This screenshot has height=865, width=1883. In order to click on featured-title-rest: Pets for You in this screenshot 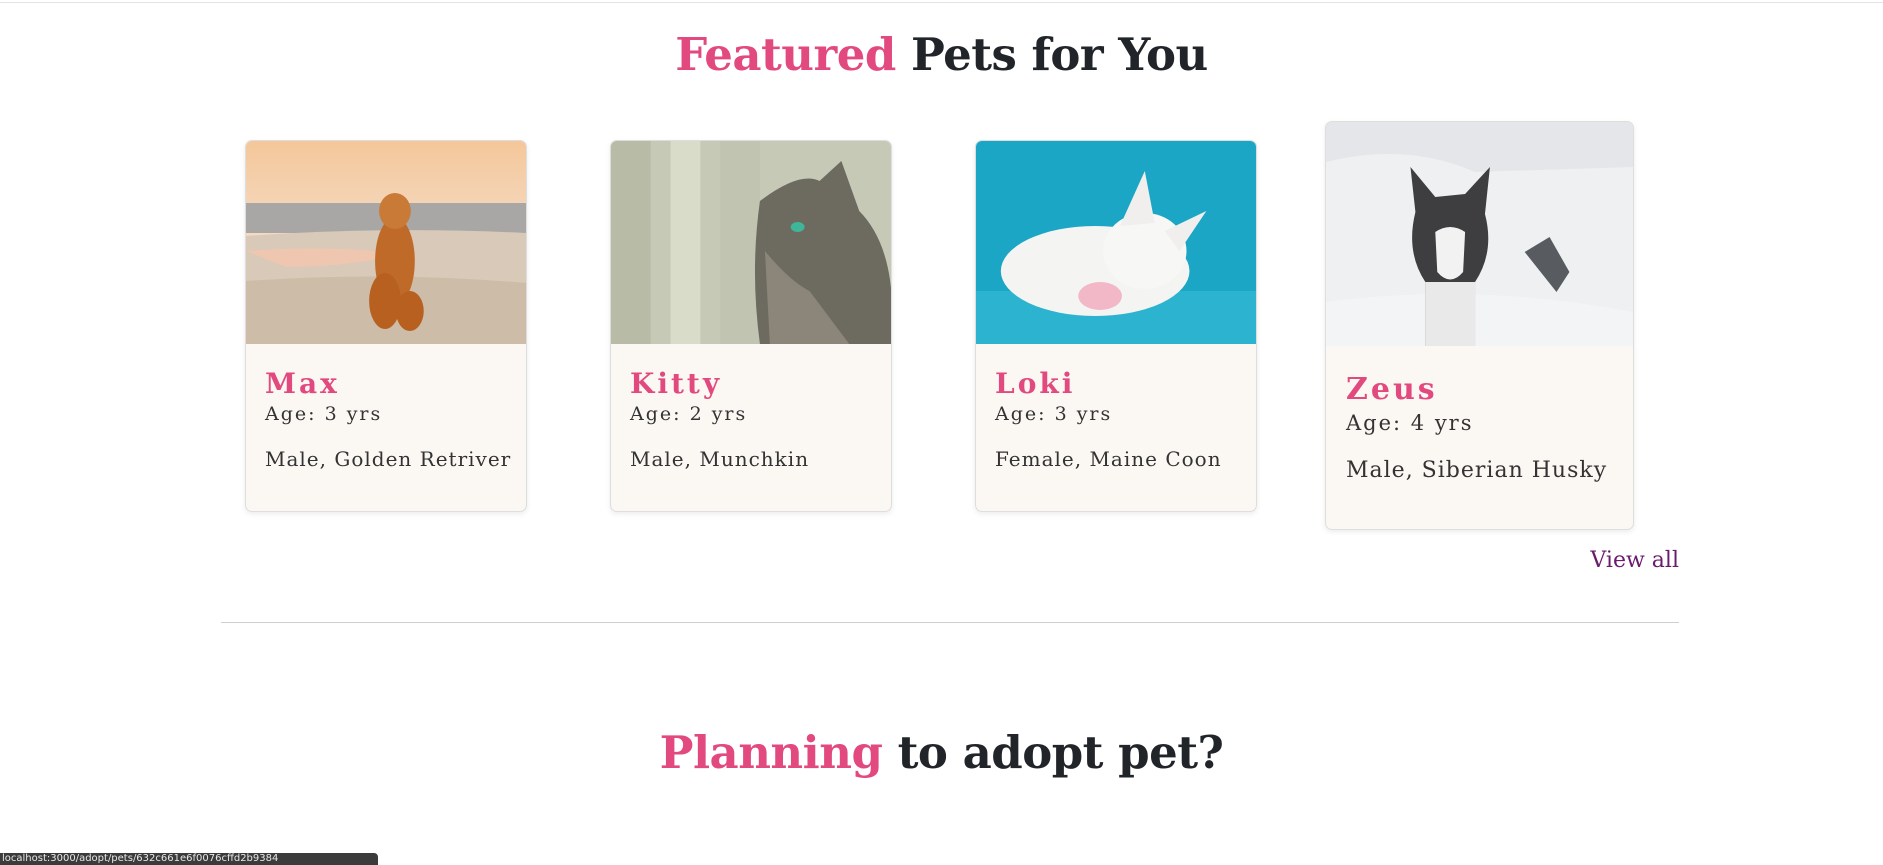, I will do `click(1051, 54)`.